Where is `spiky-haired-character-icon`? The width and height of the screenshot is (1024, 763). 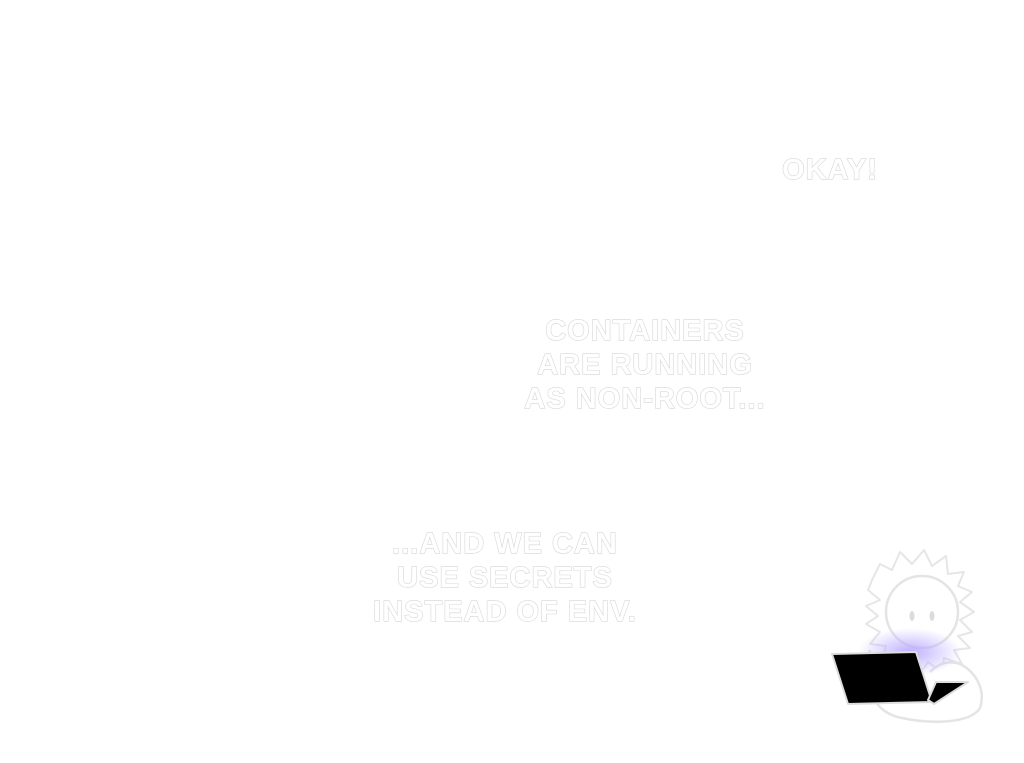
spiky-haired-character-icon is located at coordinates (907, 636).